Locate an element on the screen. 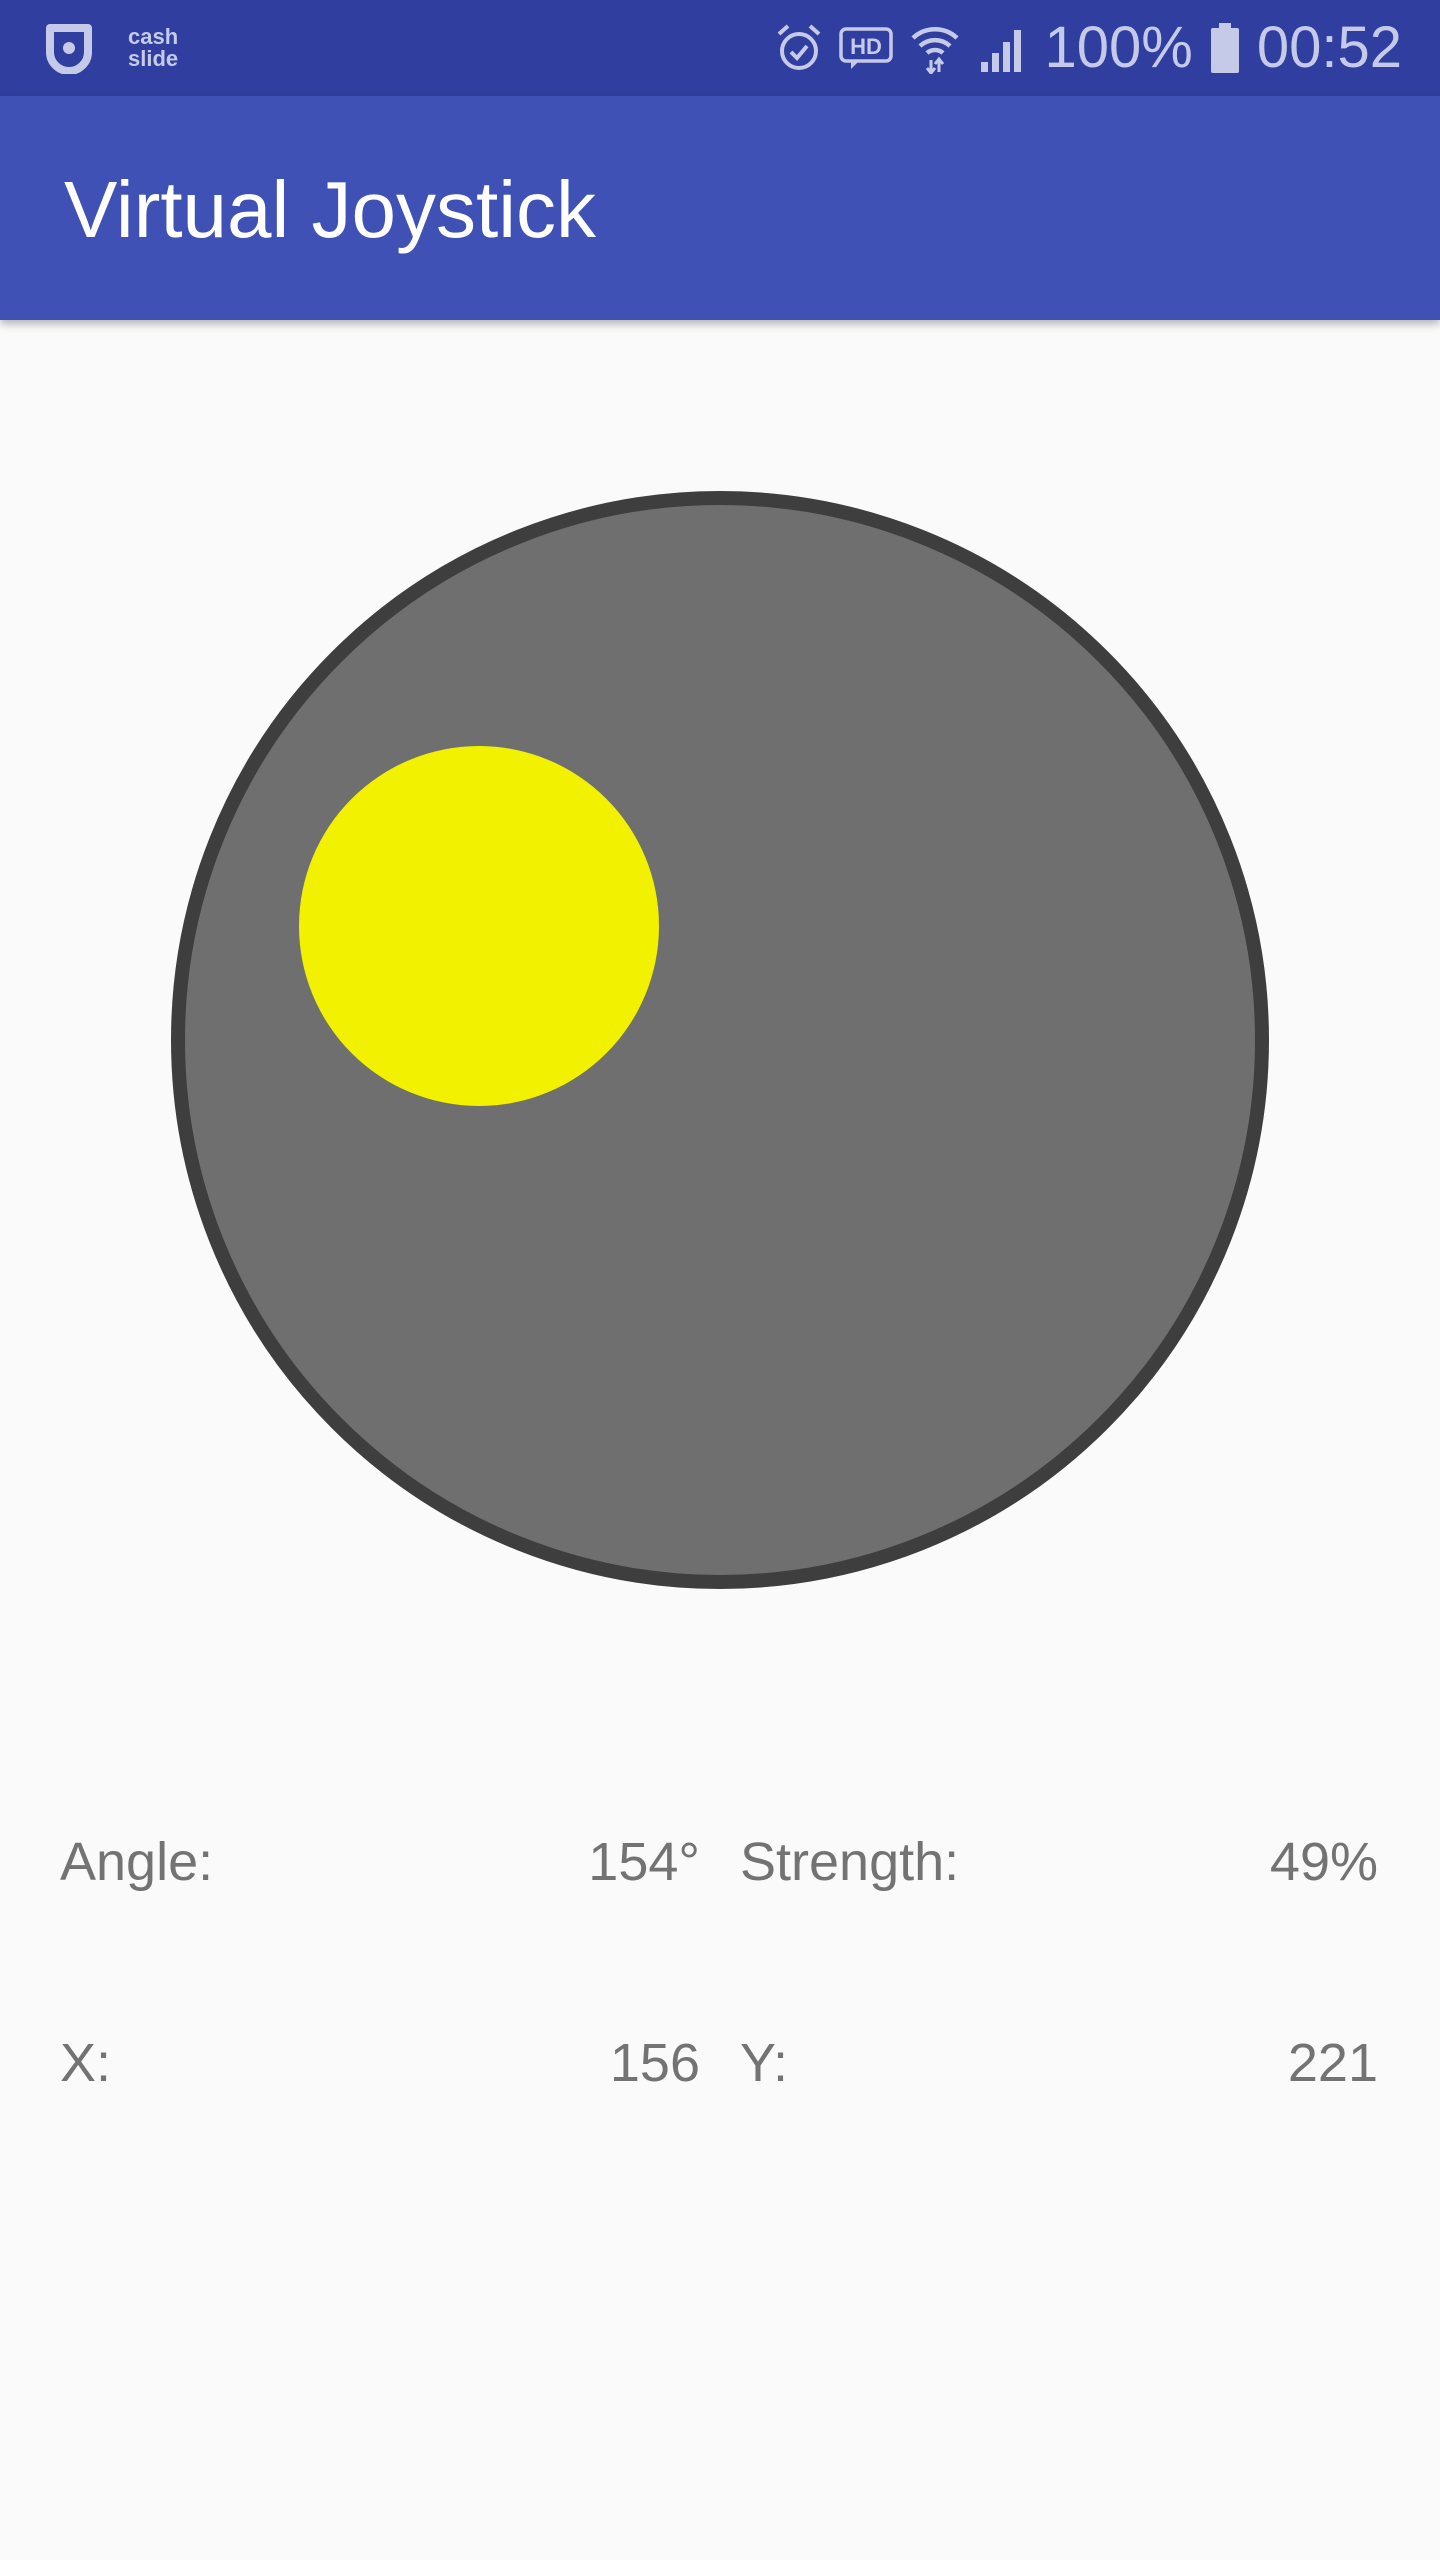  x-value: 156 is located at coordinates (654, 2063).